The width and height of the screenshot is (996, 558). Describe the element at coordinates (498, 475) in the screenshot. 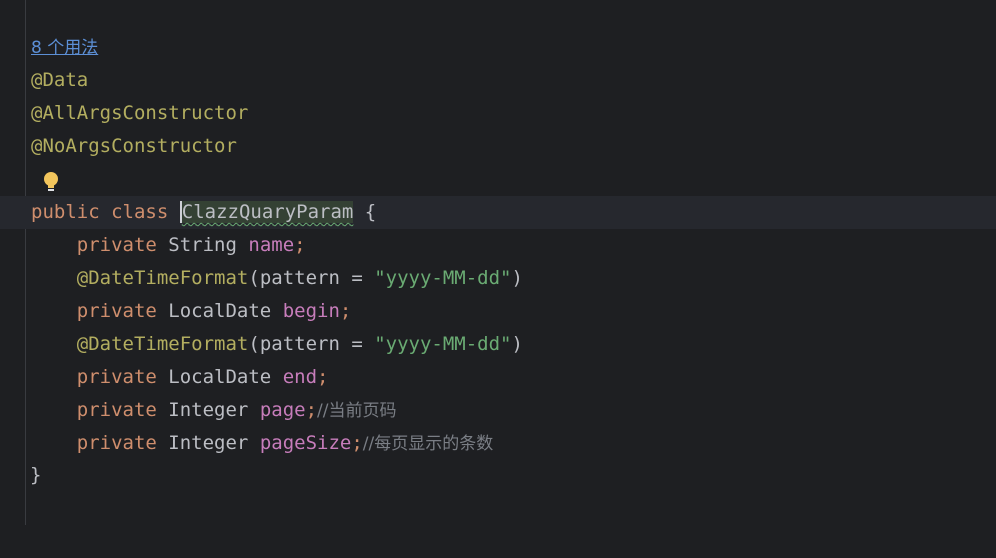

I see `code-line: }` at that location.